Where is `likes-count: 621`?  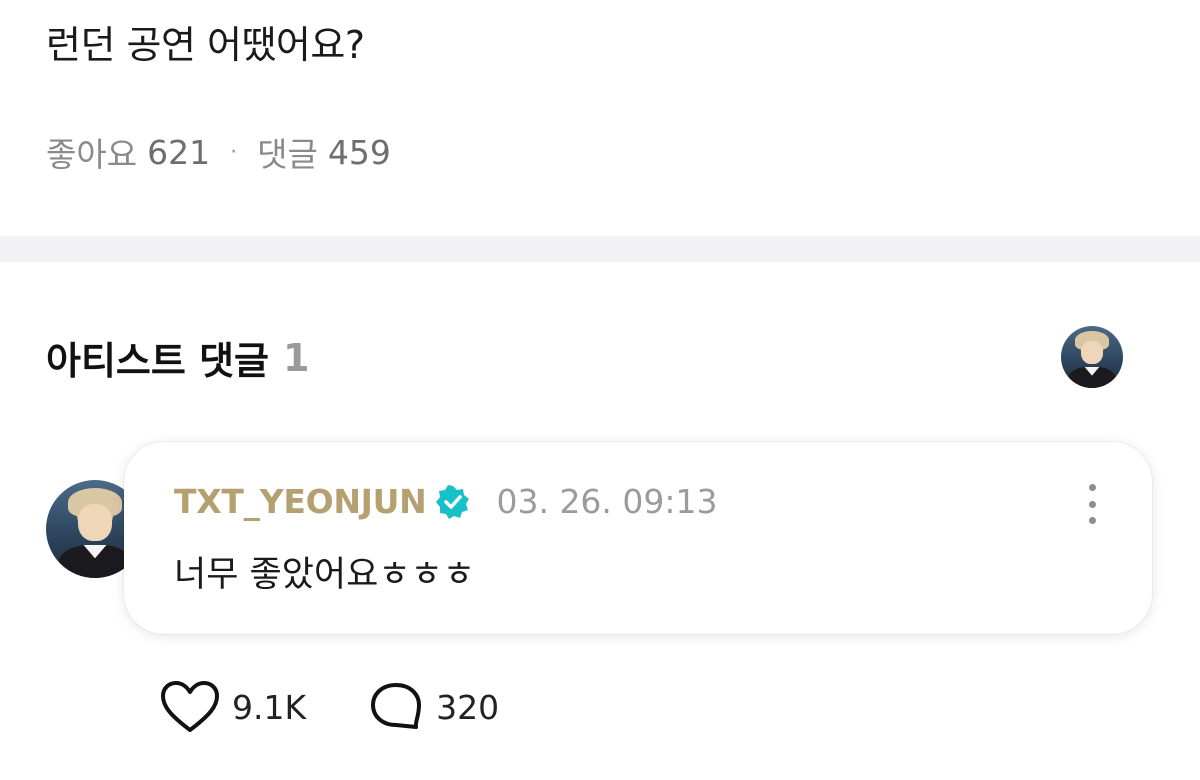 likes-count: 621 is located at coordinates (179, 152).